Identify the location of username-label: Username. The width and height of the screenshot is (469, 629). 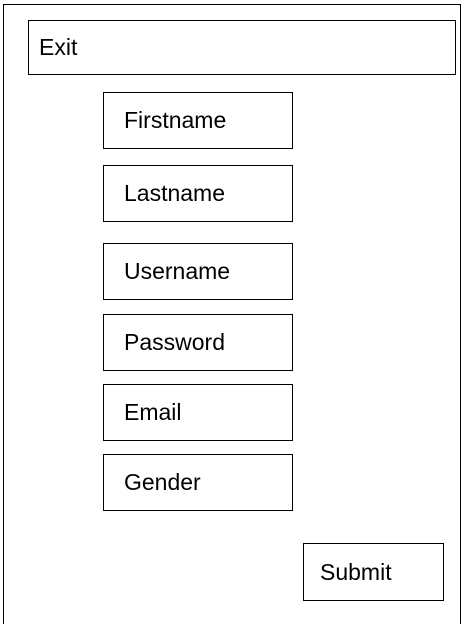
(177, 271).